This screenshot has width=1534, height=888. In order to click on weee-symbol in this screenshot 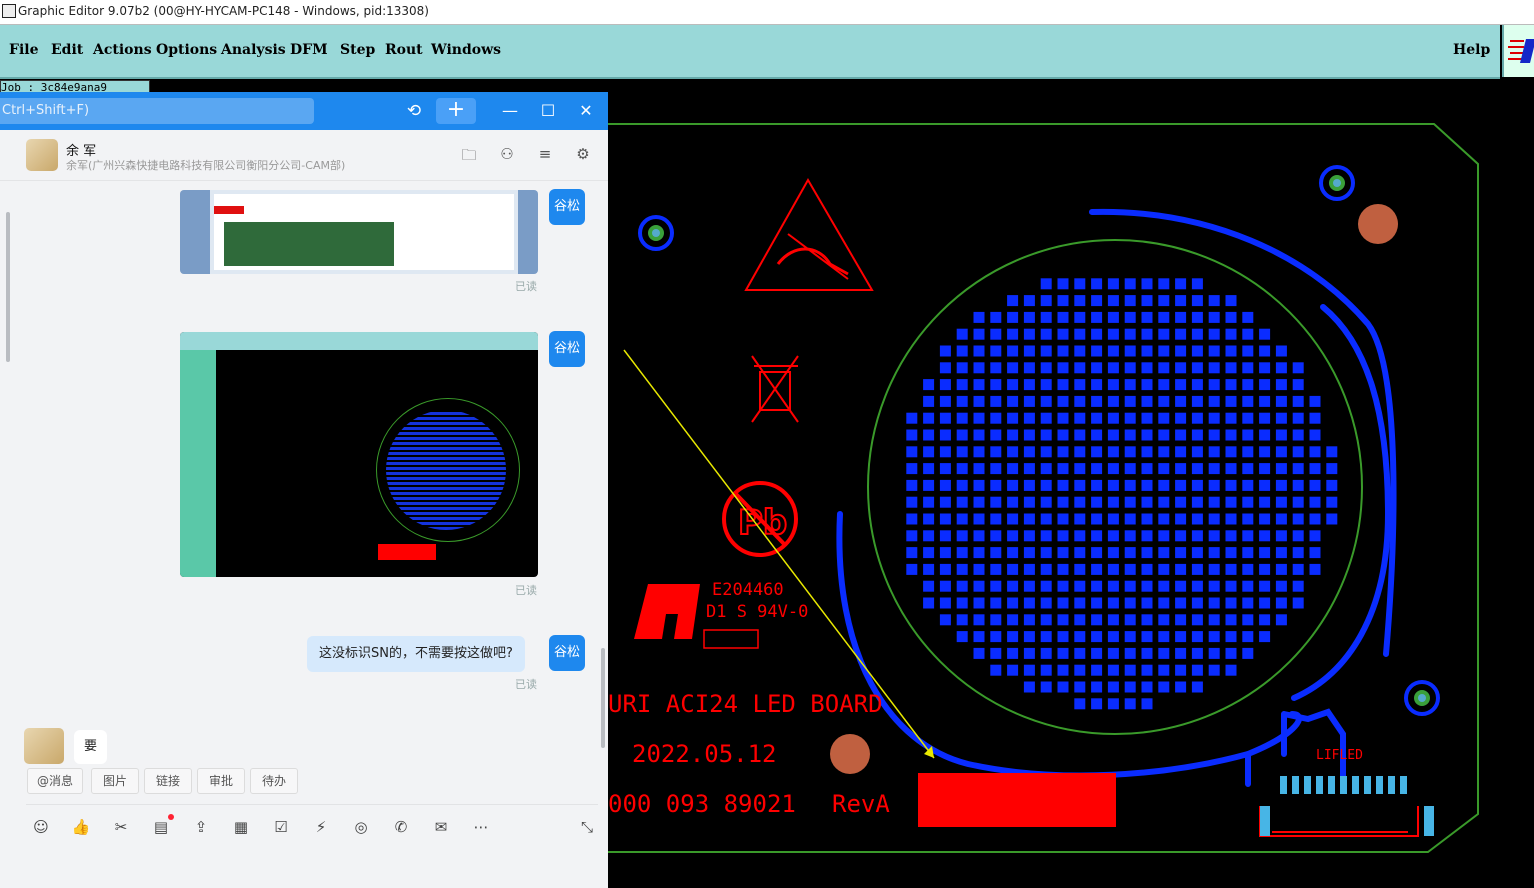, I will do `click(775, 389)`.